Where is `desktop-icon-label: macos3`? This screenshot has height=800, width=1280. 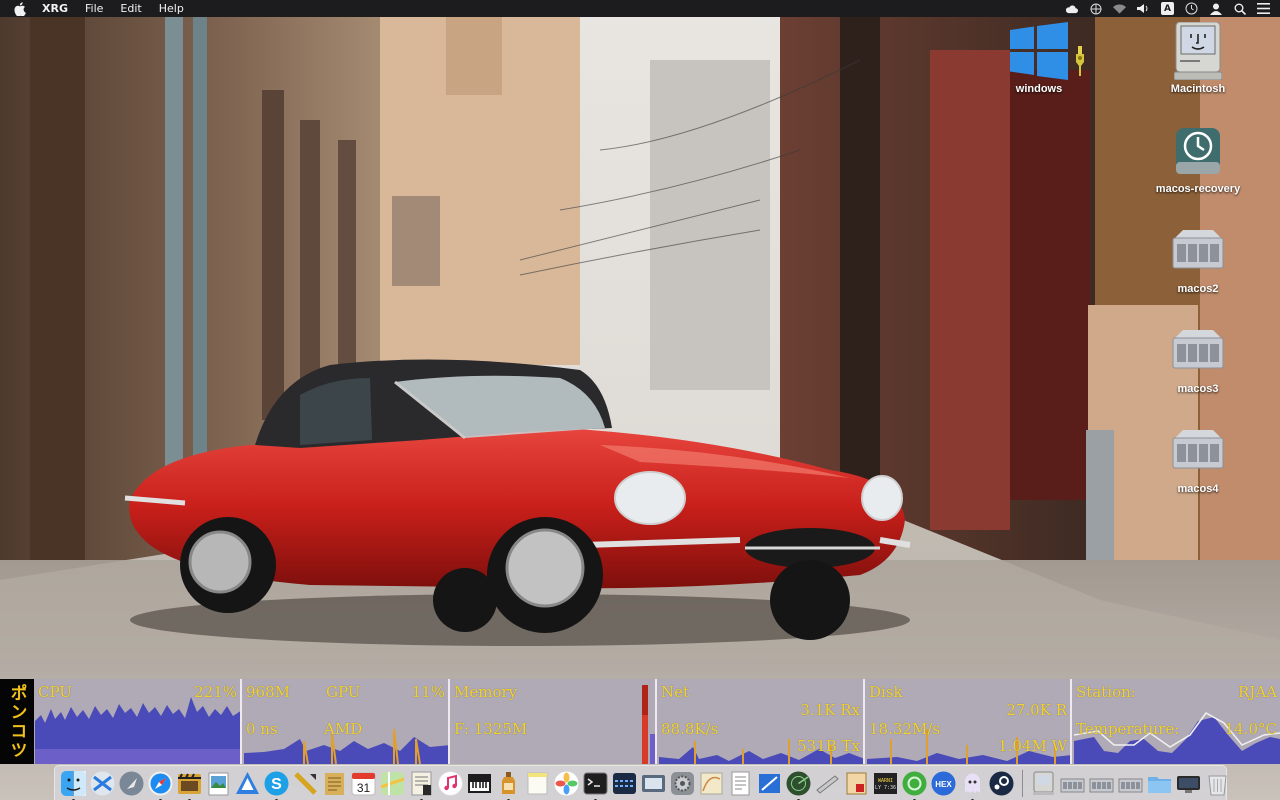
desktop-icon-label: macos3 is located at coordinates (1198, 389).